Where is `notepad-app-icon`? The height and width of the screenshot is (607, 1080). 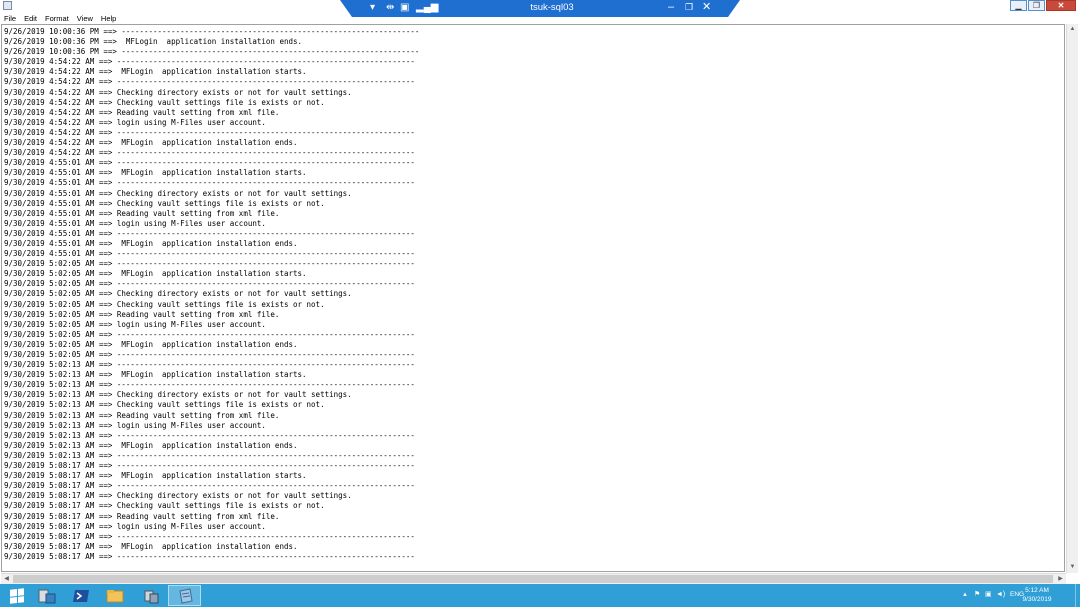 notepad-app-icon is located at coordinates (7, 5).